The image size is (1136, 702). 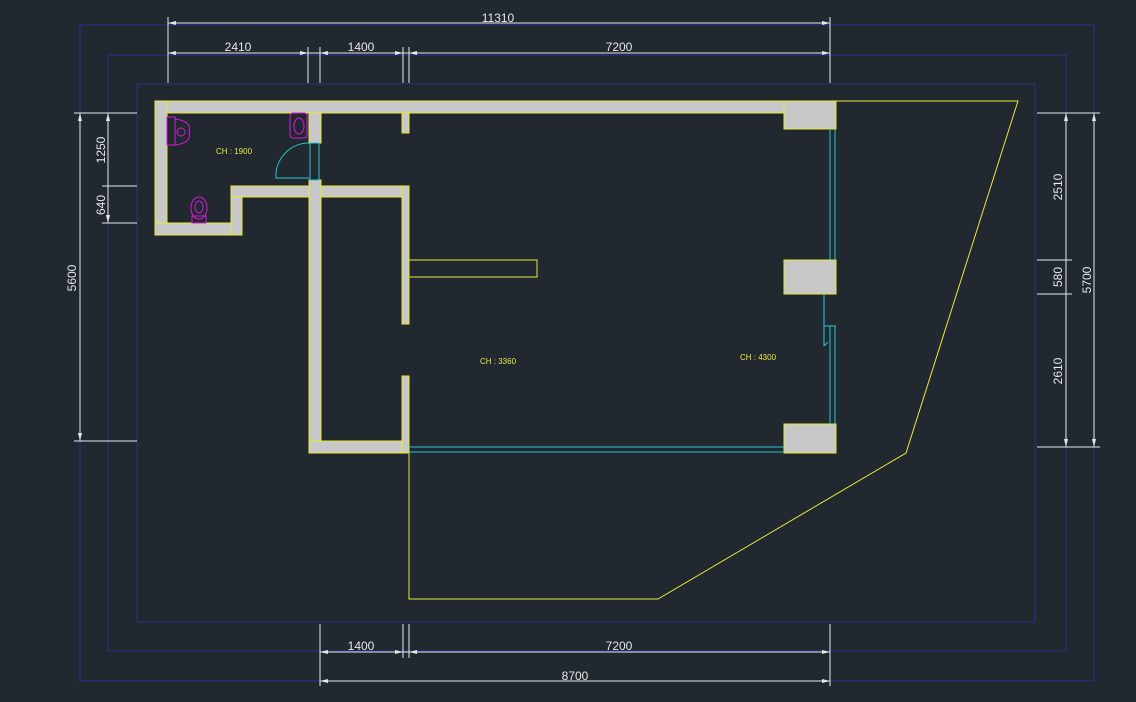 What do you see at coordinates (1087, 279) in the screenshot?
I see `dim-right-total: 5700` at bounding box center [1087, 279].